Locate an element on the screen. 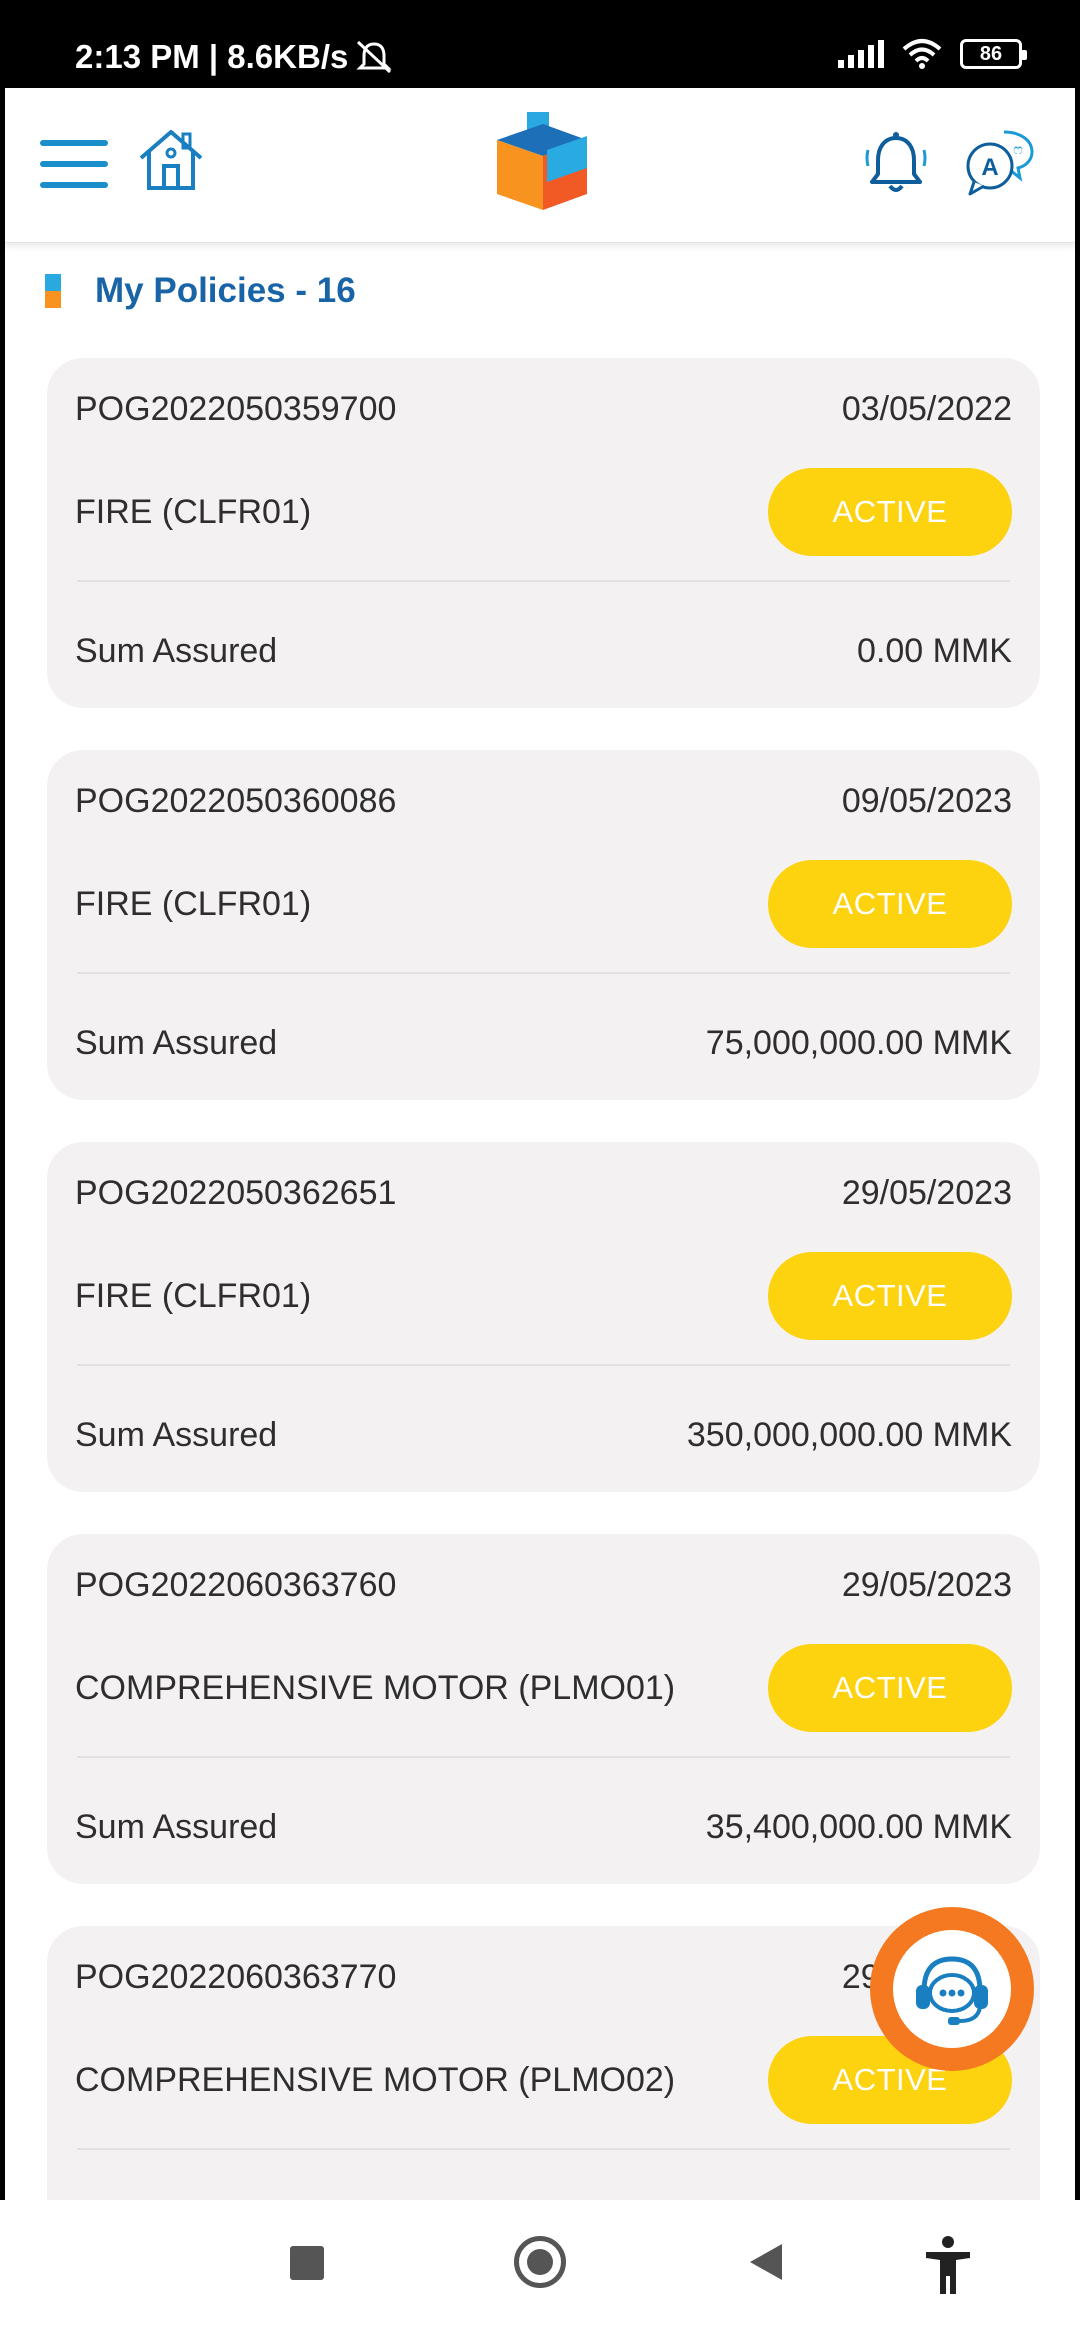 This screenshot has height=2340, width=1080. title-marker-icon is located at coordinates (53, 291).